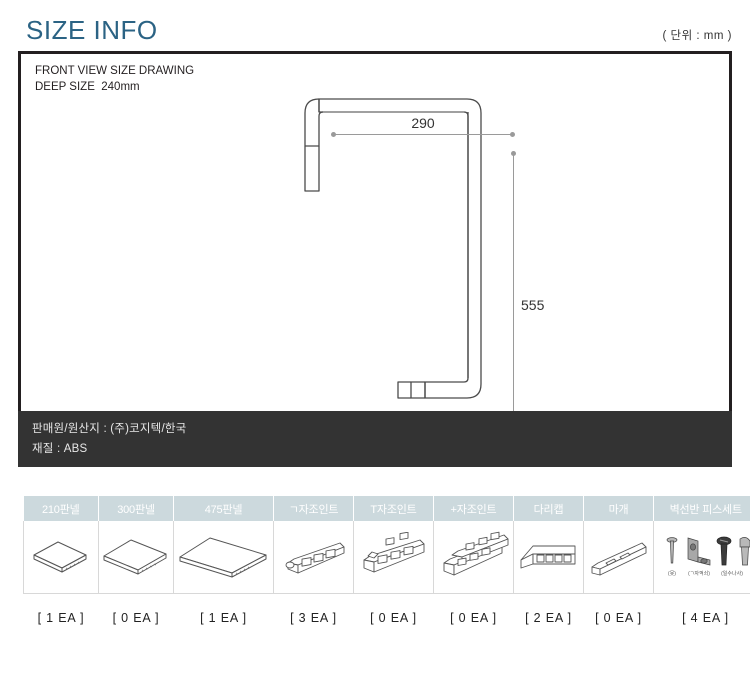  Describe the element at coordinates (223, 618) in the screenshot. I see `part-qty-475panel: [ 1 EA ]` at that location.